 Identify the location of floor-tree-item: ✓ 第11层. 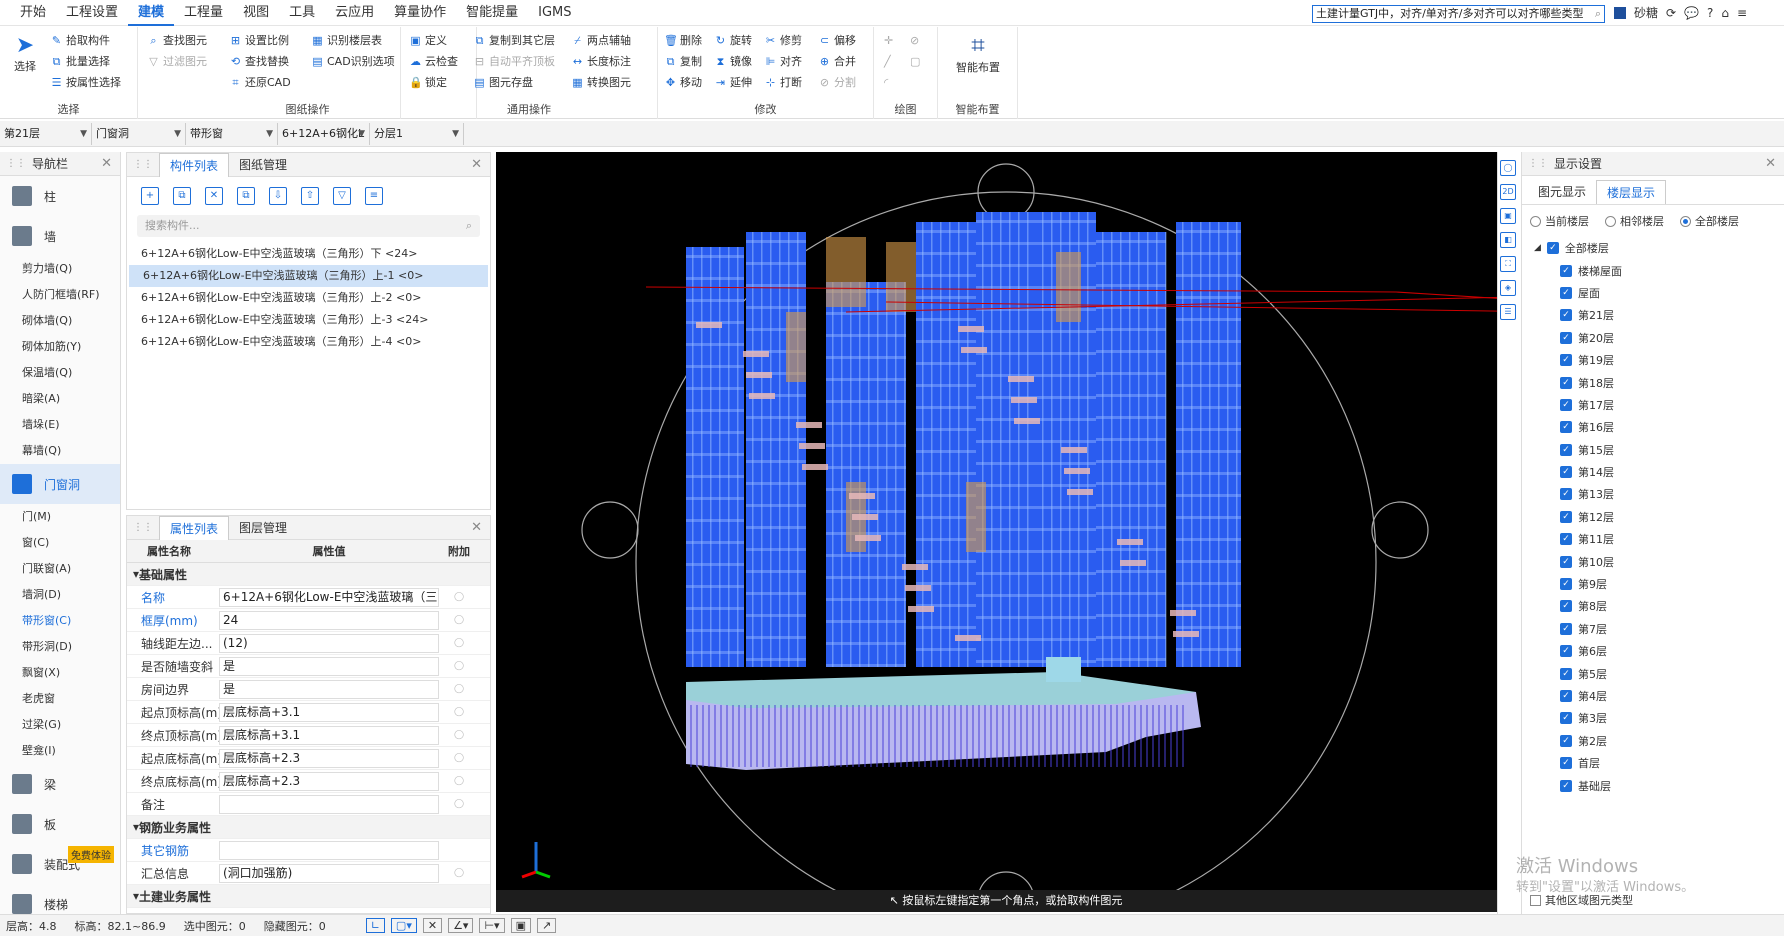
(1653, 539).